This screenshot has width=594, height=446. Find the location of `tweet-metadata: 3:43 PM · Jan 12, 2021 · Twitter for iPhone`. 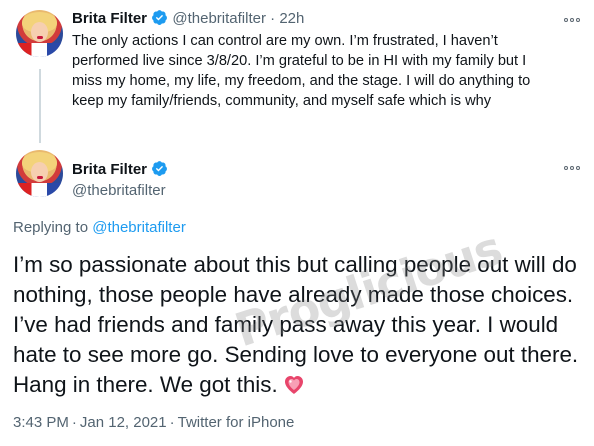

tweet-metadata: 3:43 PM · Jan 12, 2021 · Twitter for iPhone is located at coordinates (153, 422).